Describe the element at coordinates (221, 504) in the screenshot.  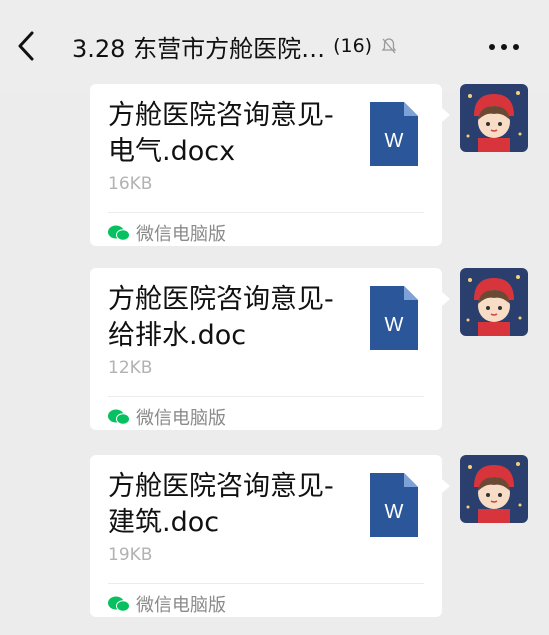
I see `file-name: 方舱医院咨询意见-建筑.doc` at that location.